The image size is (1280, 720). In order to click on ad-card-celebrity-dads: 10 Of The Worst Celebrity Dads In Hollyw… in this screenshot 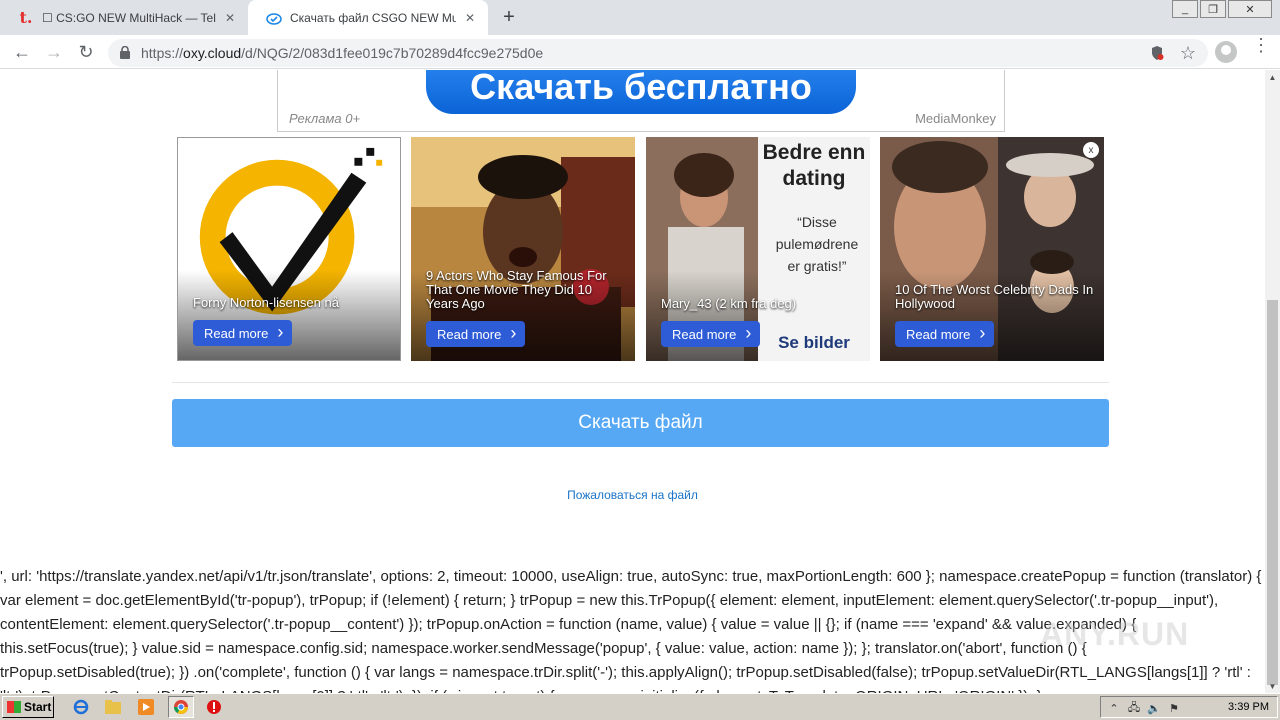, I will do `click(992, 249)`.